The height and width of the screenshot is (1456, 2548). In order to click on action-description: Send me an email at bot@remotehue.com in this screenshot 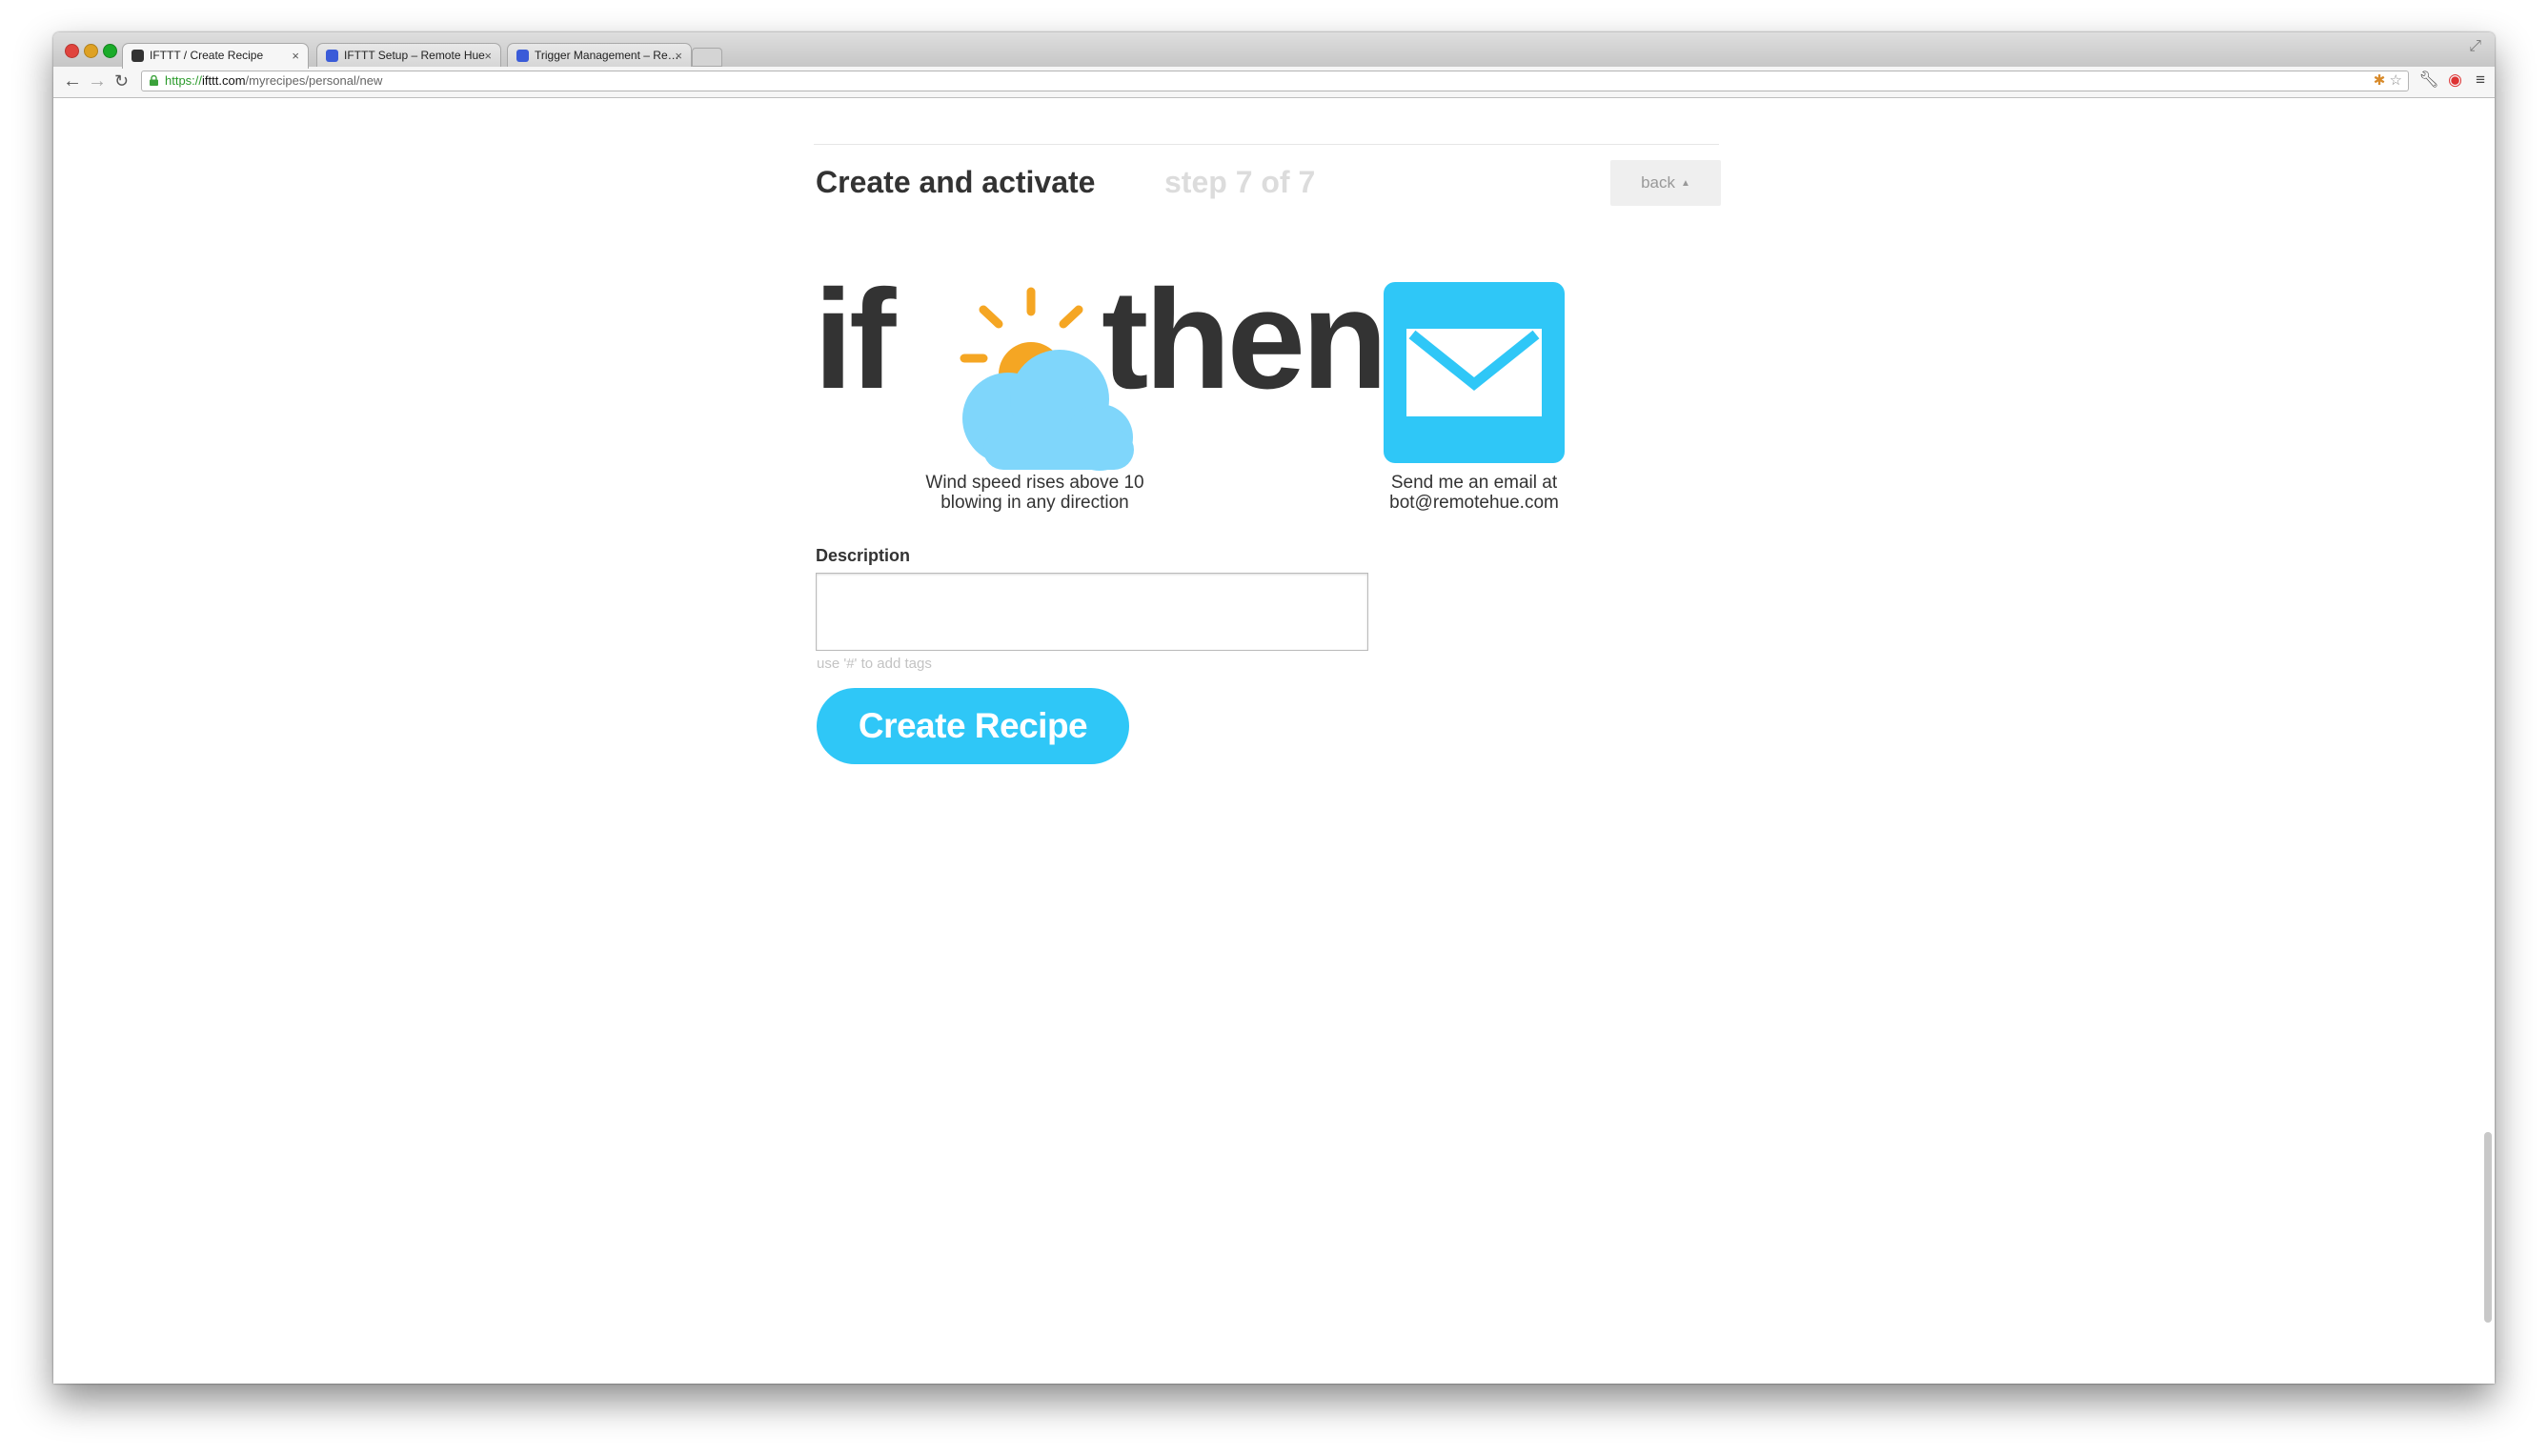, I will do `click(1474, 493)`.